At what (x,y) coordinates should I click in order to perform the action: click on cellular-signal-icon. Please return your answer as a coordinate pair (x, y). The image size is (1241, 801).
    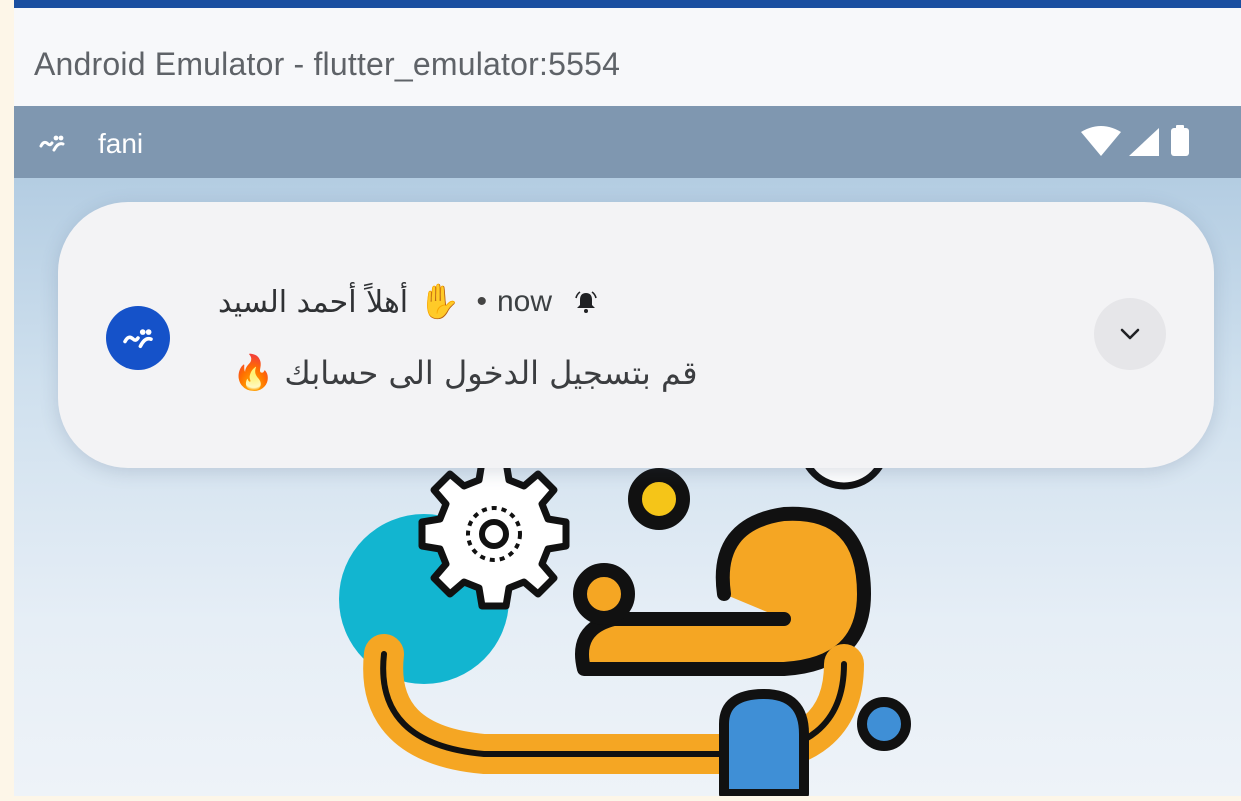
    Looking at the image, I should click on (1144, 142).